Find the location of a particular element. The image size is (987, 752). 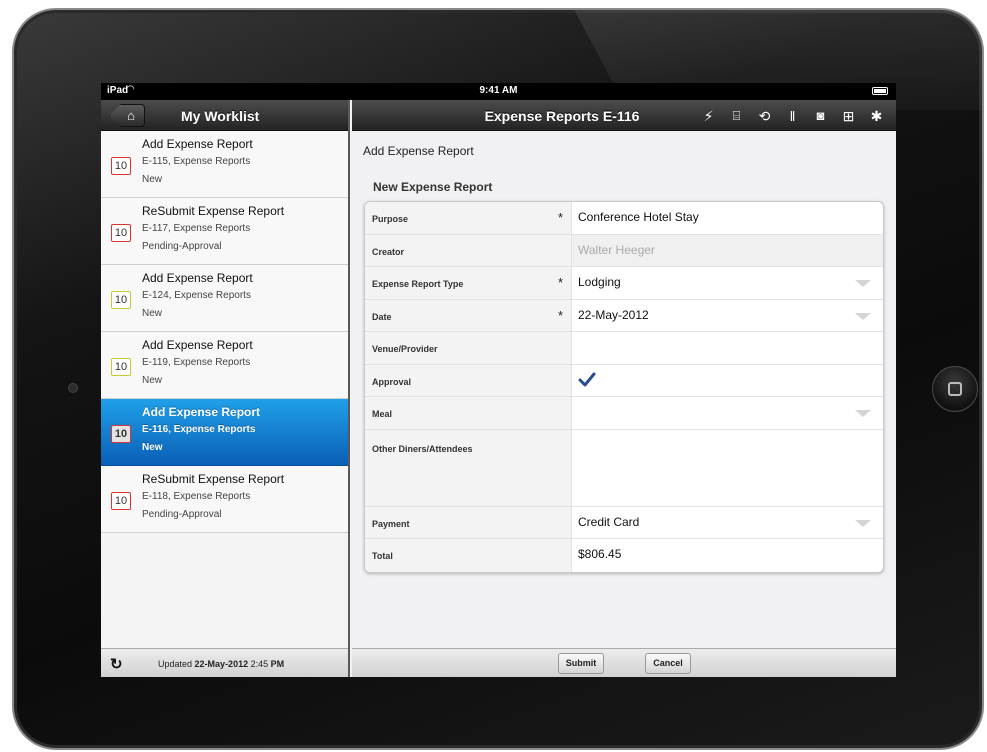

creator-field: Walter Heeger is located at coordinates (616, 249).